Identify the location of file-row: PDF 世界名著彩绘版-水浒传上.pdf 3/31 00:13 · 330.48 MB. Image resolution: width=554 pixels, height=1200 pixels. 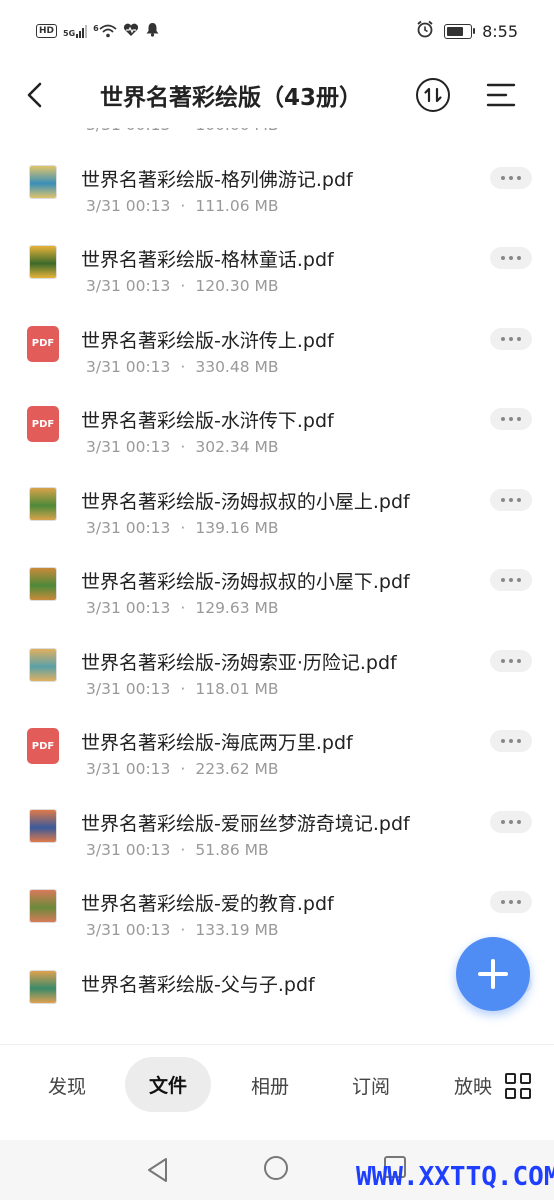
(277, 352).